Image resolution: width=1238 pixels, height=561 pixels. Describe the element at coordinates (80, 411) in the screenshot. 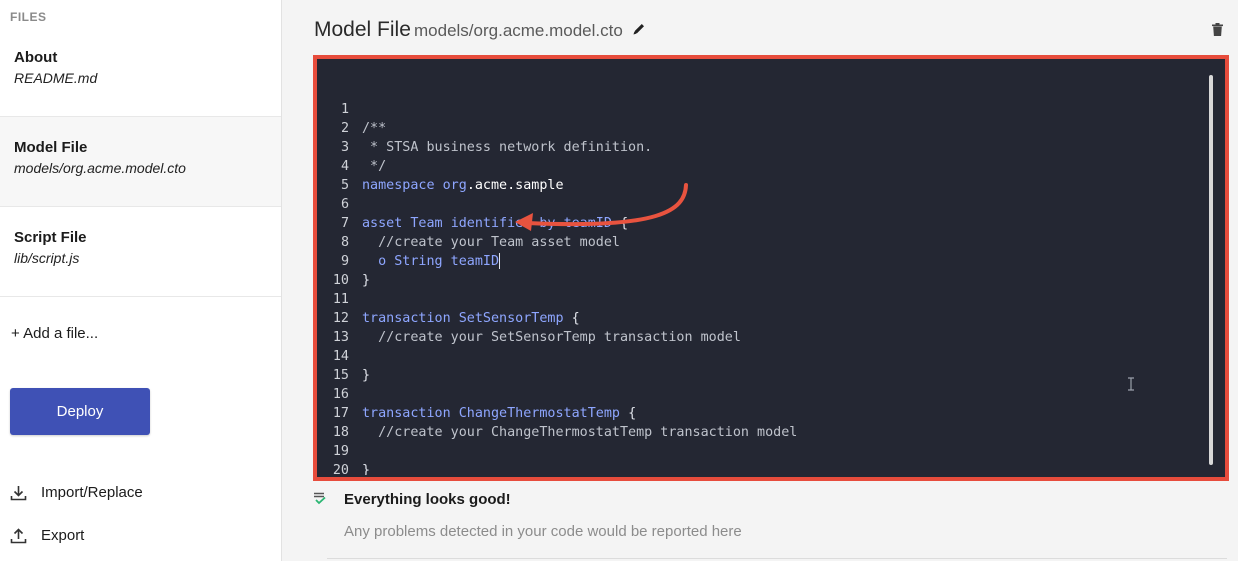

I see `deploy-button: Deploy` at that location.